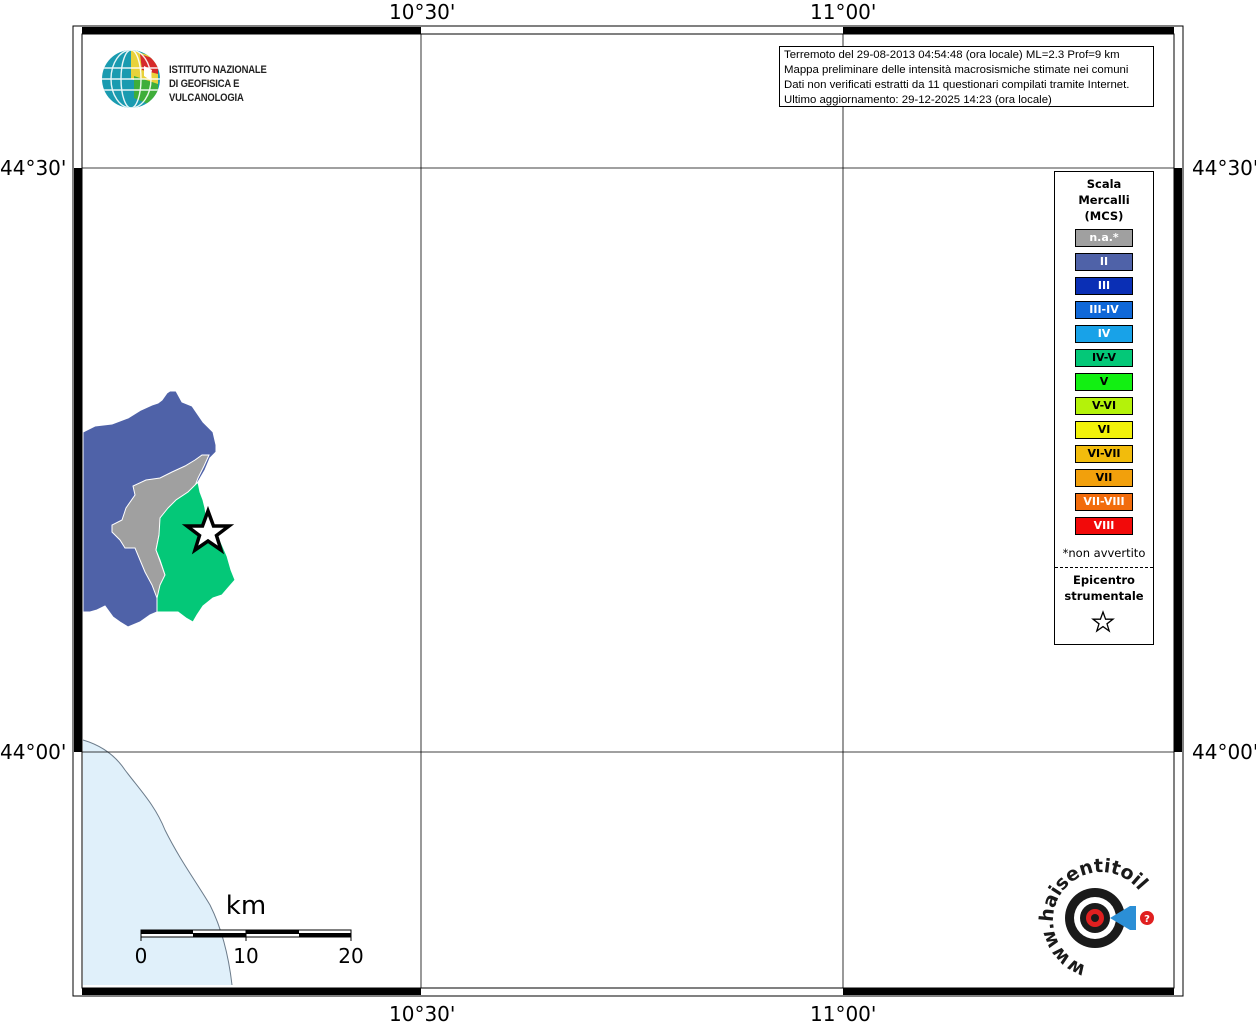 The height and width of the screenshot is (1026, 1256). Describe the element at coordinates (141, 956) in the screenshot. I see `scale-tick-0: 0` at that location.